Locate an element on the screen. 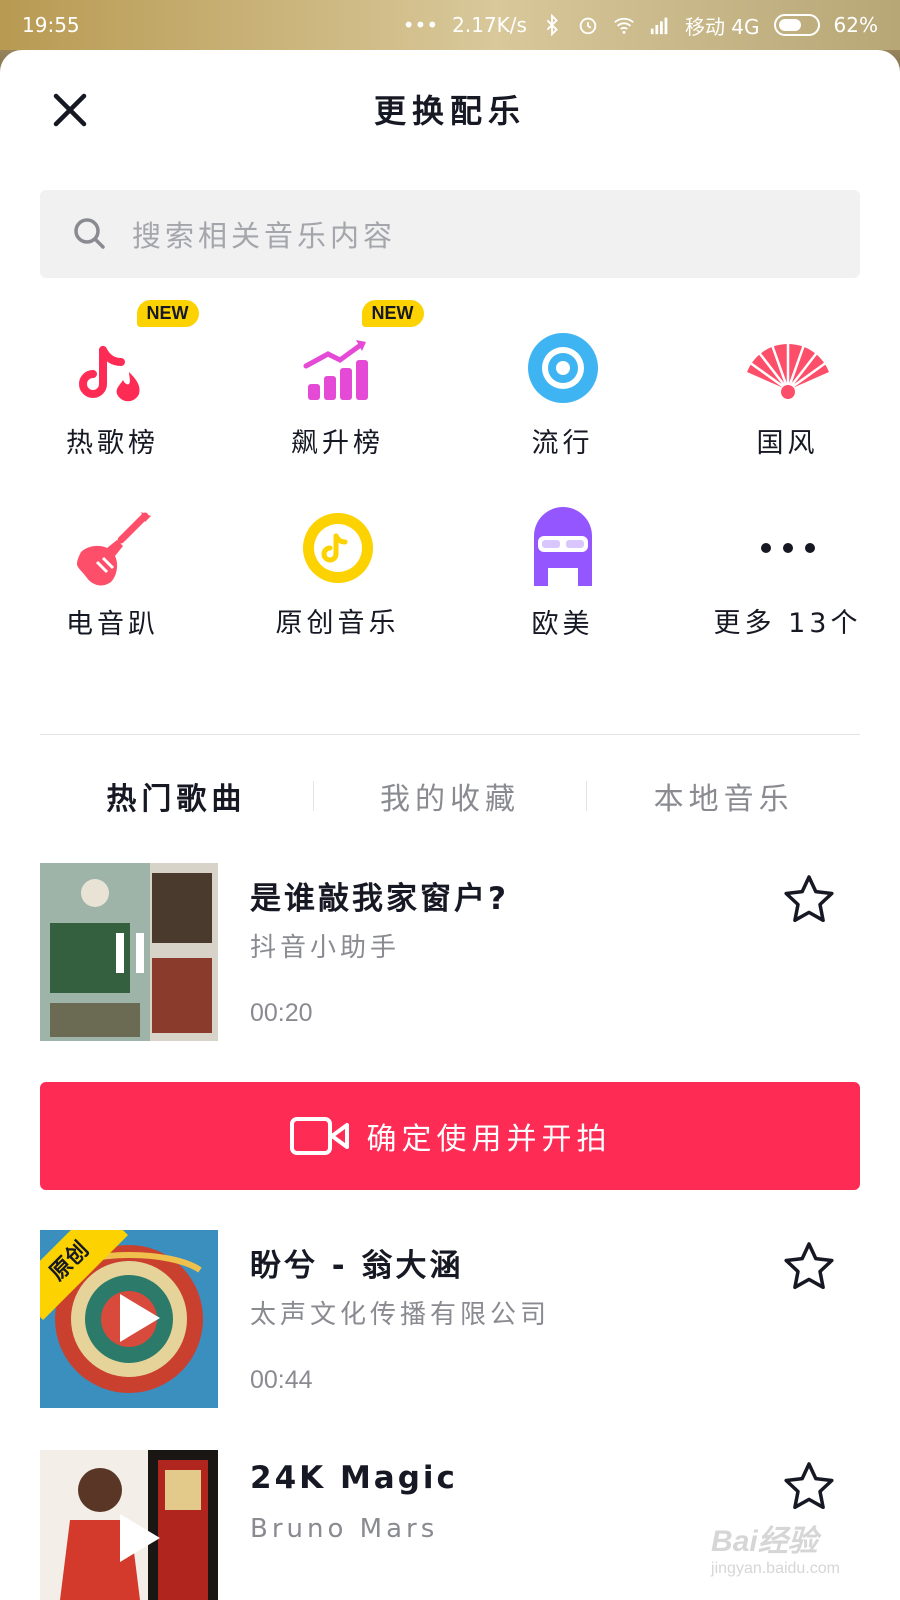  battery-icon is located at coordinates (796, 25).